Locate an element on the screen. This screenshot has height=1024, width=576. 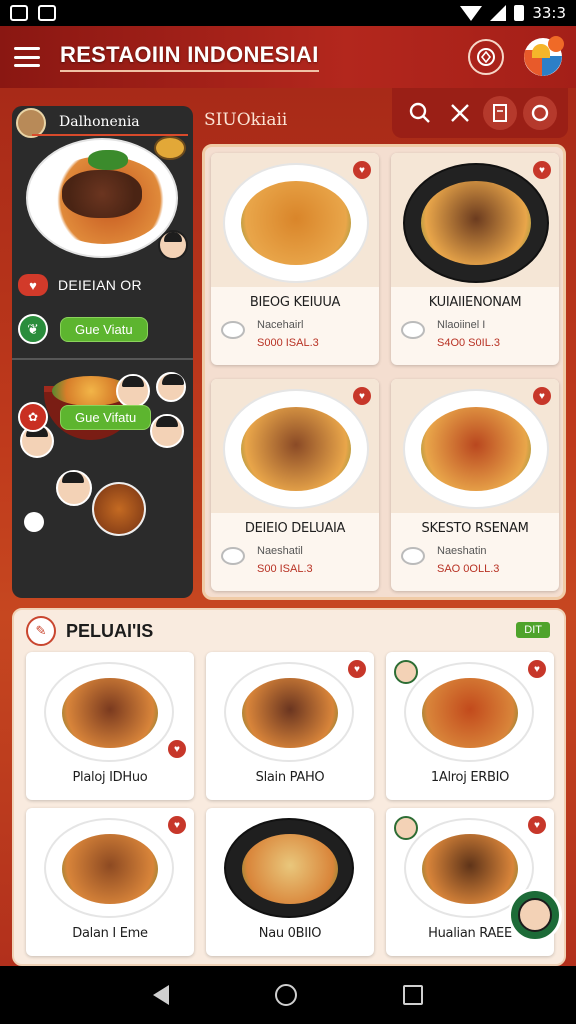
emblem-icon is located at coordinates (486, 57).